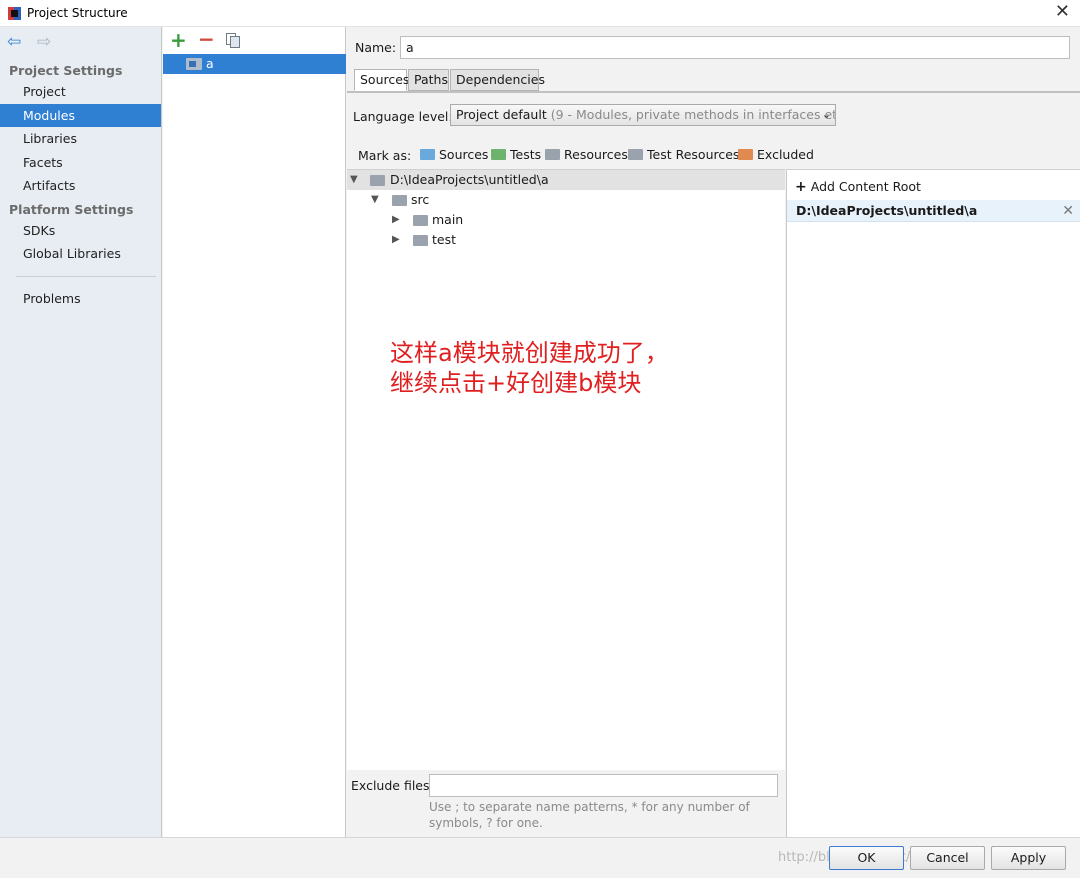 The image size is (1080, 878). I want to click on sidebar-item-artifacts: Artifacts, so click(80, 185).